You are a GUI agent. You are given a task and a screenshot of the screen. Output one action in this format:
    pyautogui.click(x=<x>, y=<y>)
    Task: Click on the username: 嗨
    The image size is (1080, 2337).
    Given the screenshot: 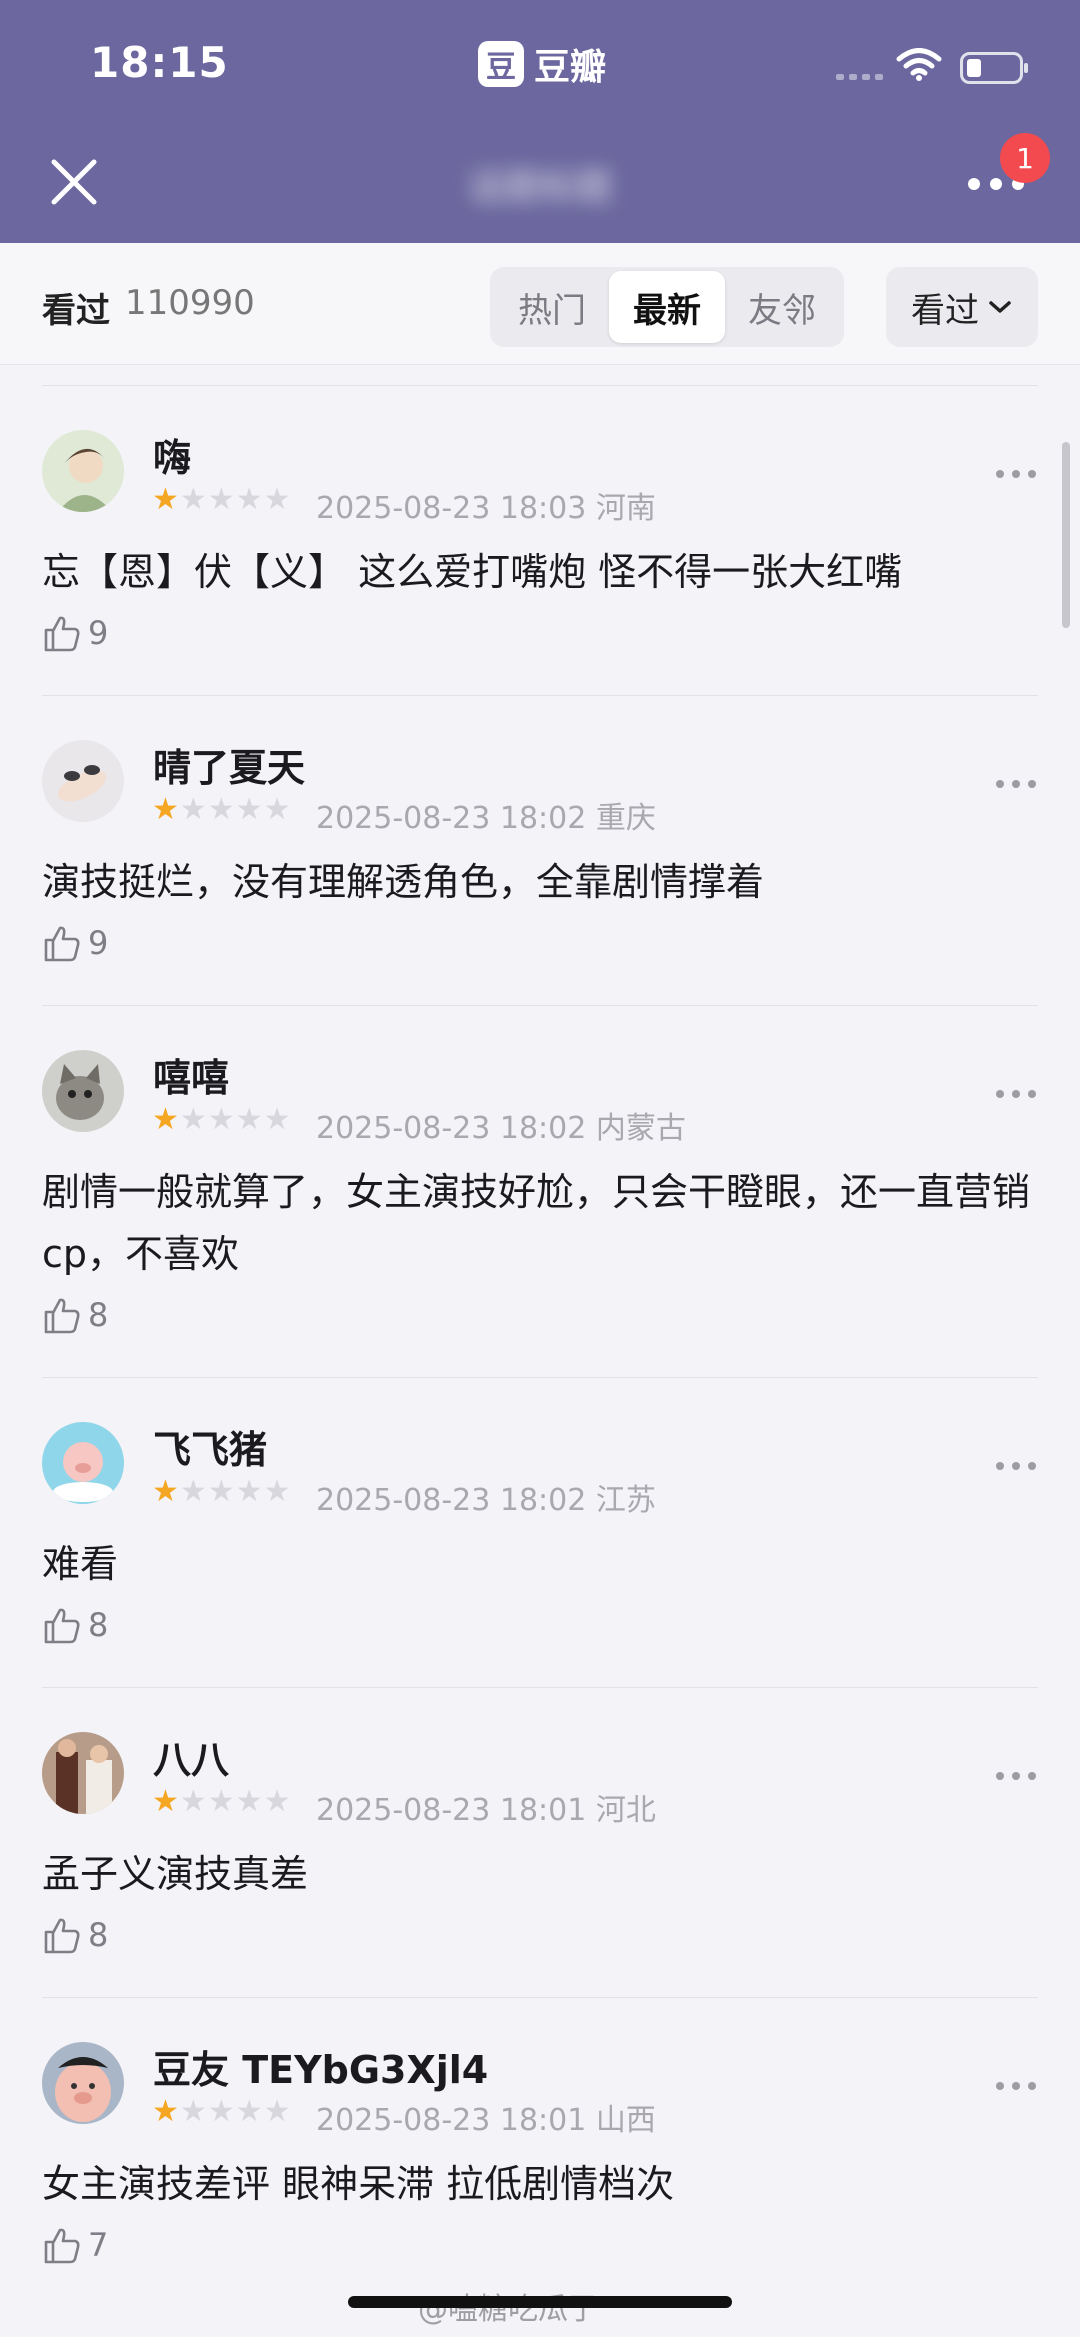 What is the action you would take?
    pyautogui.click(x=172, y=454)
    